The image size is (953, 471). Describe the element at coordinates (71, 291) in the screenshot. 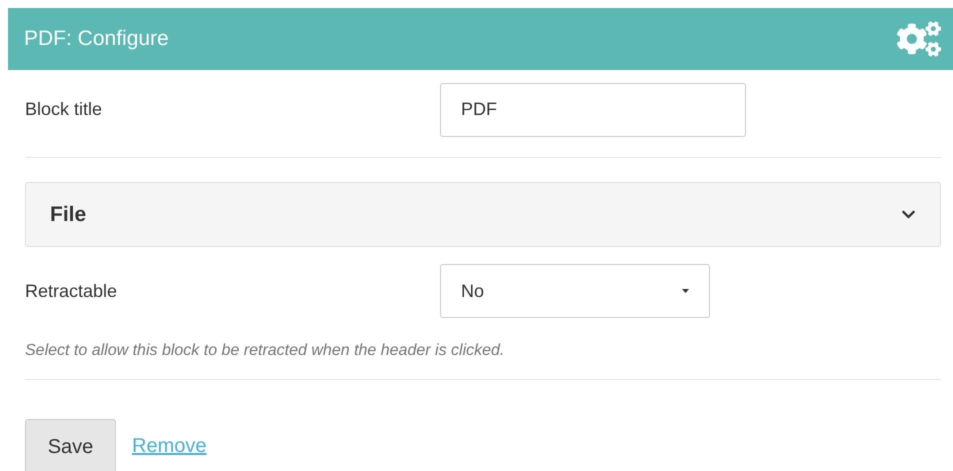

I see `field-label: Retractable` at that location.